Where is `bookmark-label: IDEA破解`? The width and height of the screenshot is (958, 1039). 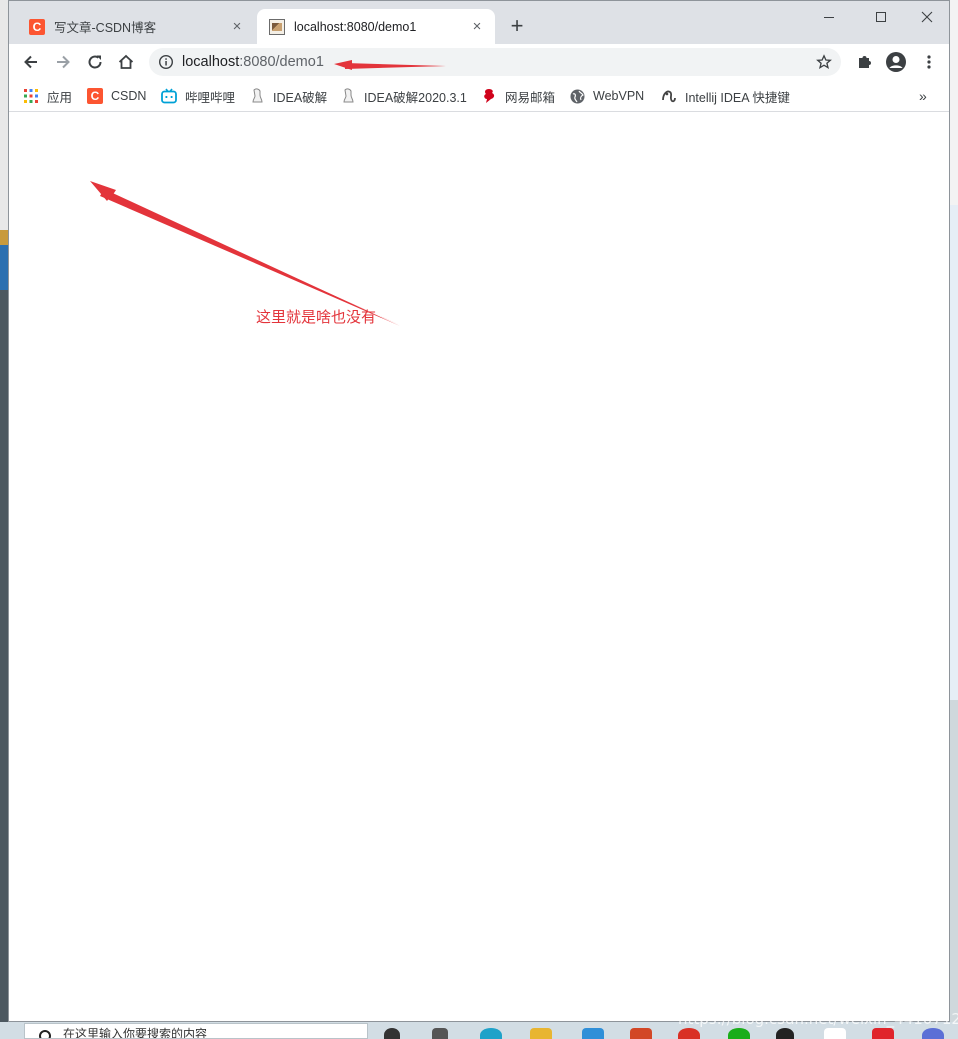 bookmark-label: IDEA破解 is located at coordinates (300, 97).